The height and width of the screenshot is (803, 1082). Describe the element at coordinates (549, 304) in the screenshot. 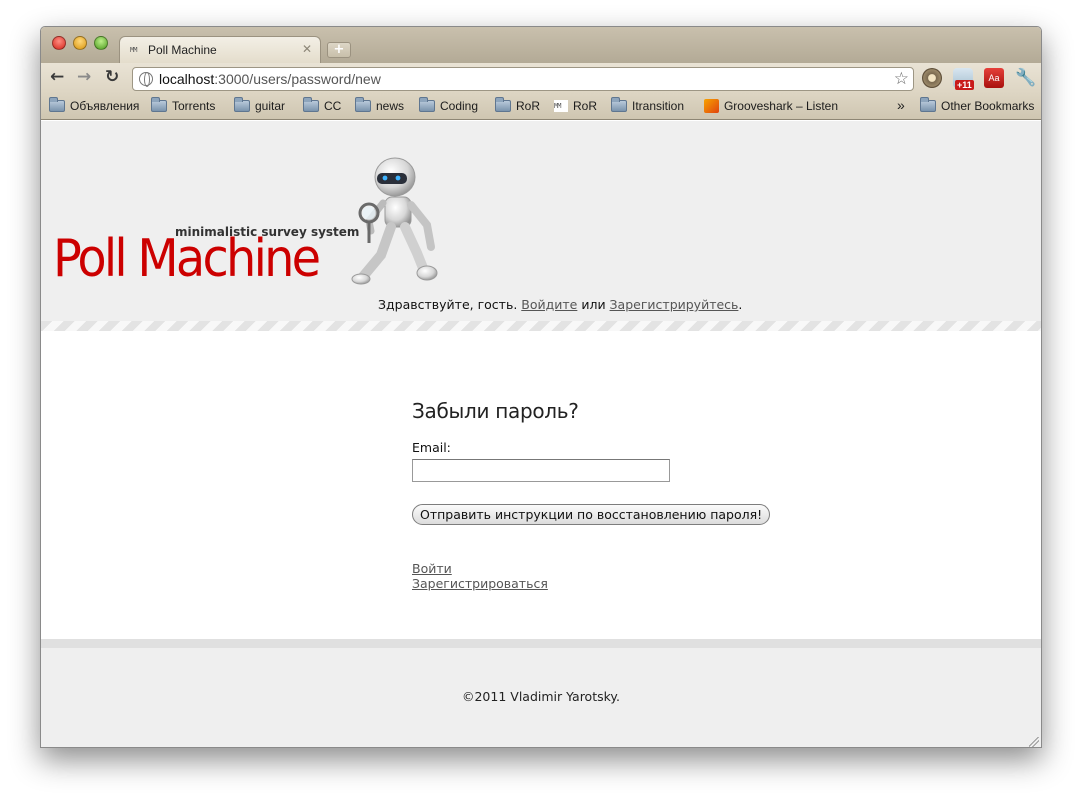

I see `header-login-link: Войдите` at that location.